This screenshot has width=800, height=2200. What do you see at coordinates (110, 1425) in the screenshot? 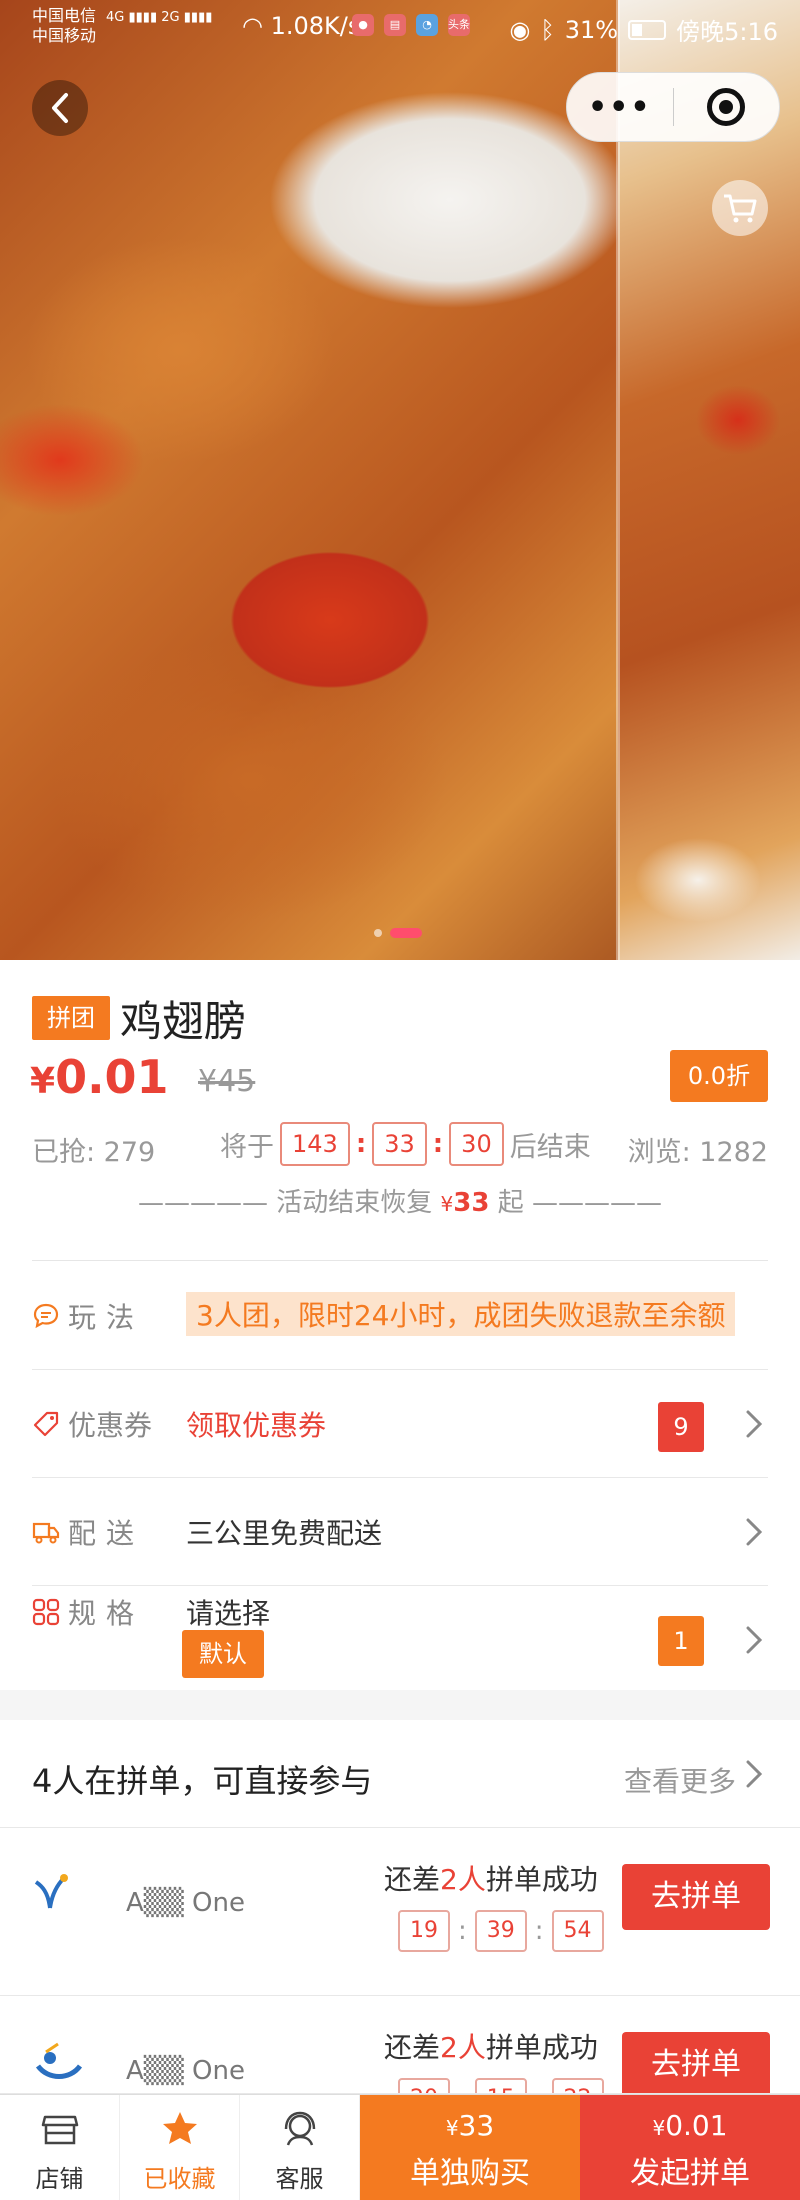
I see `coupon-label: 优惠券` at bounding box center [110, 1425].